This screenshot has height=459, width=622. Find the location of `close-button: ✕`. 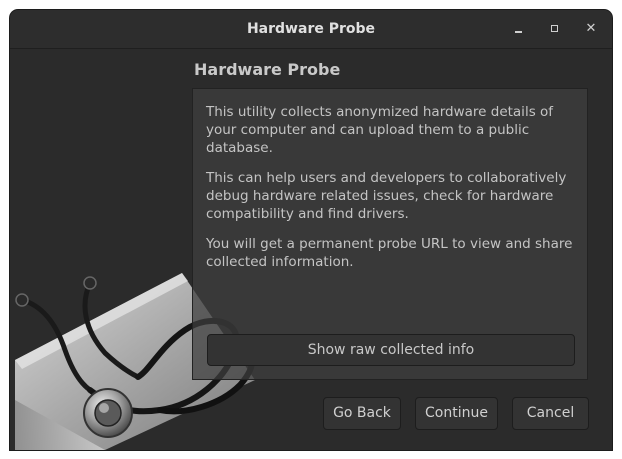

close-button: ✕ is located at coordinates (591, 29).